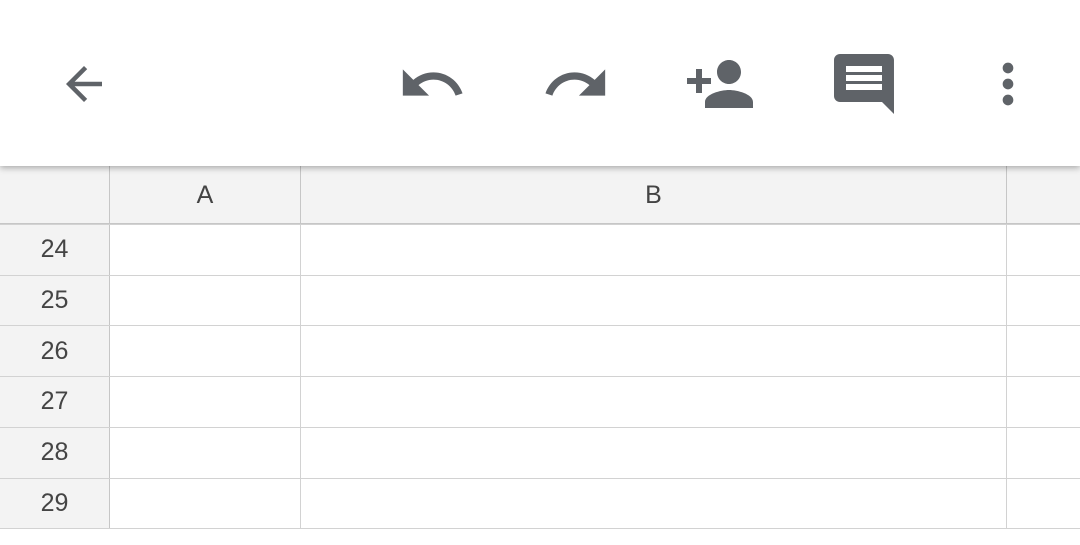  What do you see at coordinates (55, 195) in the screenshot?
I see `select-all-corner` at bounding box center [55, 195].